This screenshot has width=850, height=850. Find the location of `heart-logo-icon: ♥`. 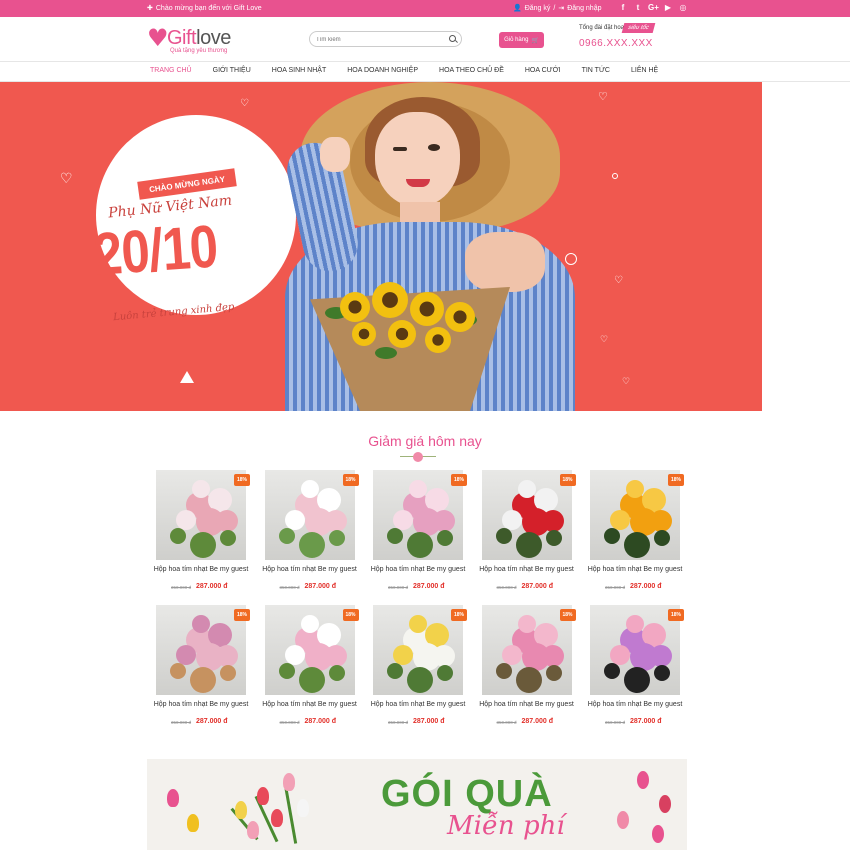

heart-logo-icon: ♥ is located at coordinates (158, 38).